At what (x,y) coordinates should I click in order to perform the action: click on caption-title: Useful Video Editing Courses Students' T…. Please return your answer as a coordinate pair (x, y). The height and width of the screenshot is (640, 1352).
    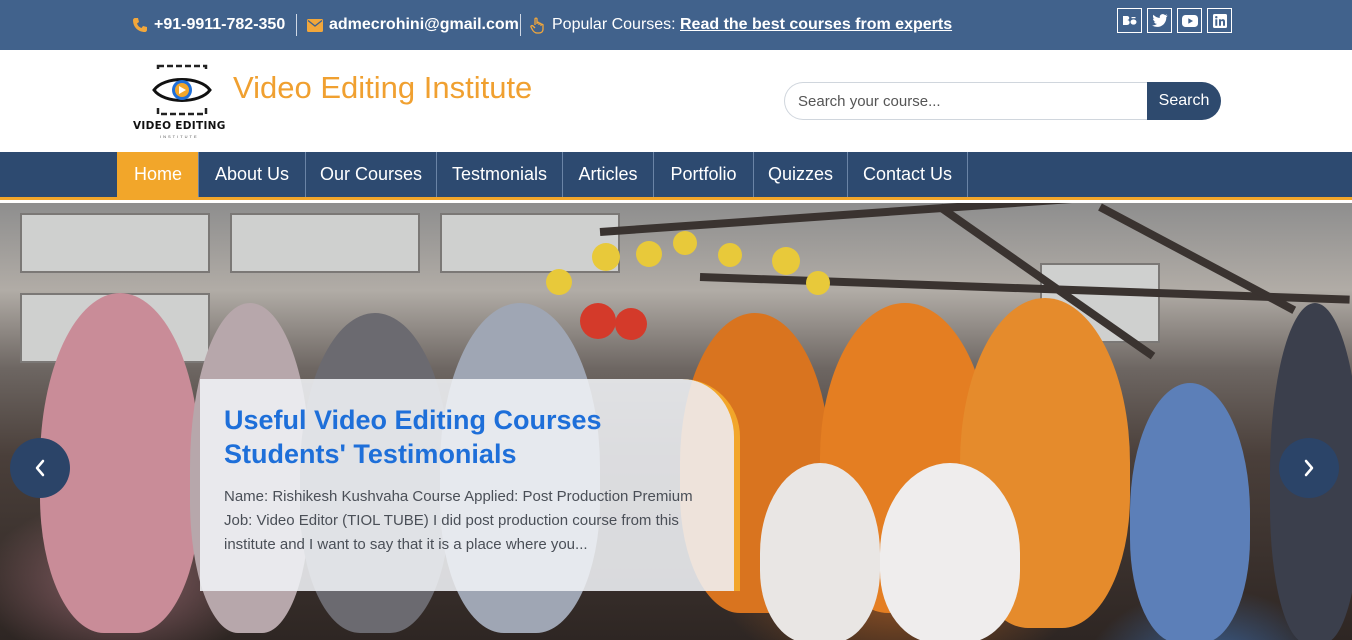
    Looking at the image, I should click on (434, 437).